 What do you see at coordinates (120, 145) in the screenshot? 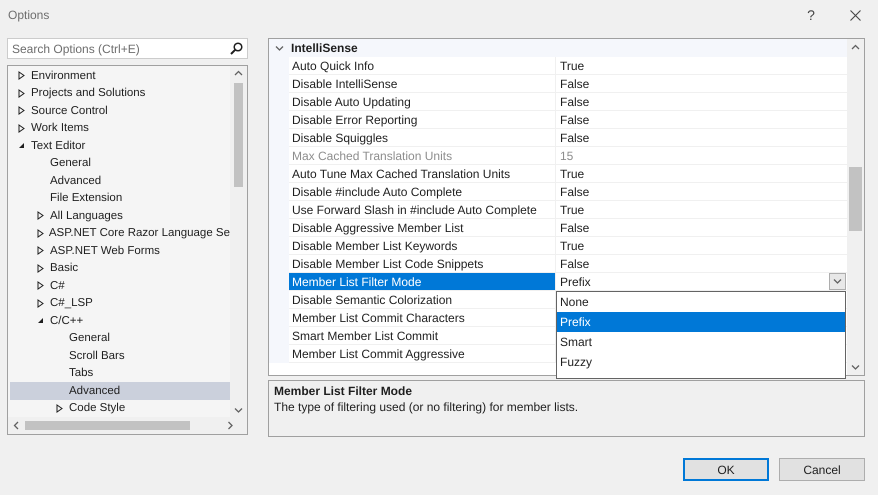
I see `tree-item: Text Editor` at bounding box center [120, 145].